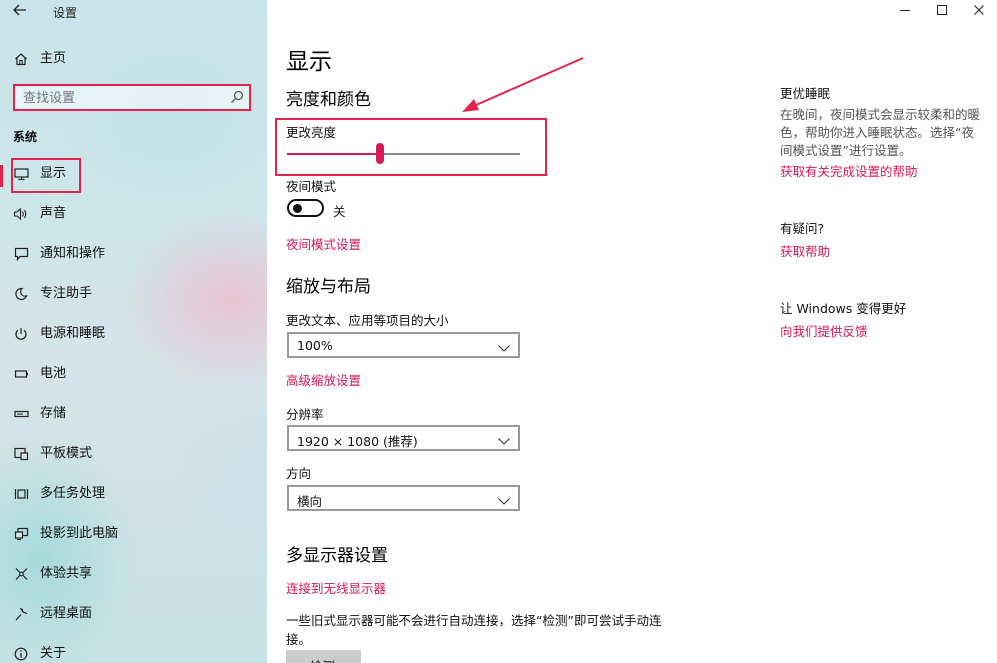 This screenshot has height=663, width=997. I want to click on notification-icon, so click(21, 254).